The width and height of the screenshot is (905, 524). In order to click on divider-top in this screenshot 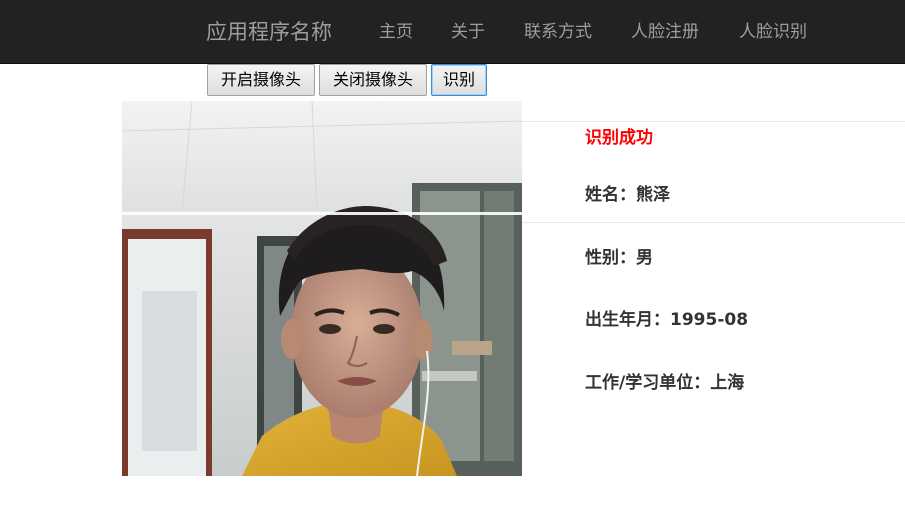, I will do `click(713, 121)`.